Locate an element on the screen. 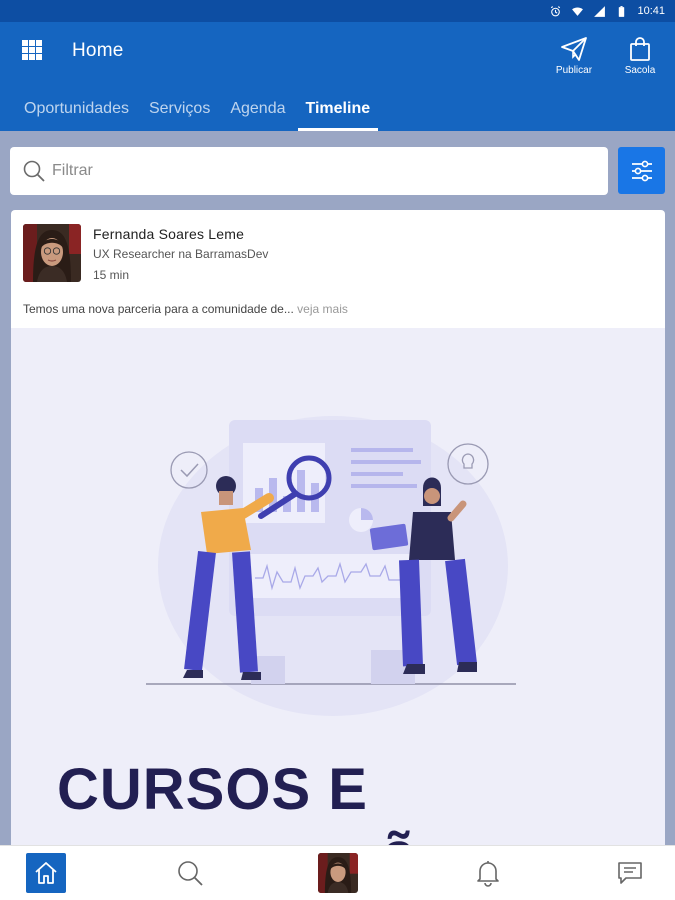 Image resolution: width=675 pixels, height=900 pixels. wifi-icon is located at coordinates (578, 11).